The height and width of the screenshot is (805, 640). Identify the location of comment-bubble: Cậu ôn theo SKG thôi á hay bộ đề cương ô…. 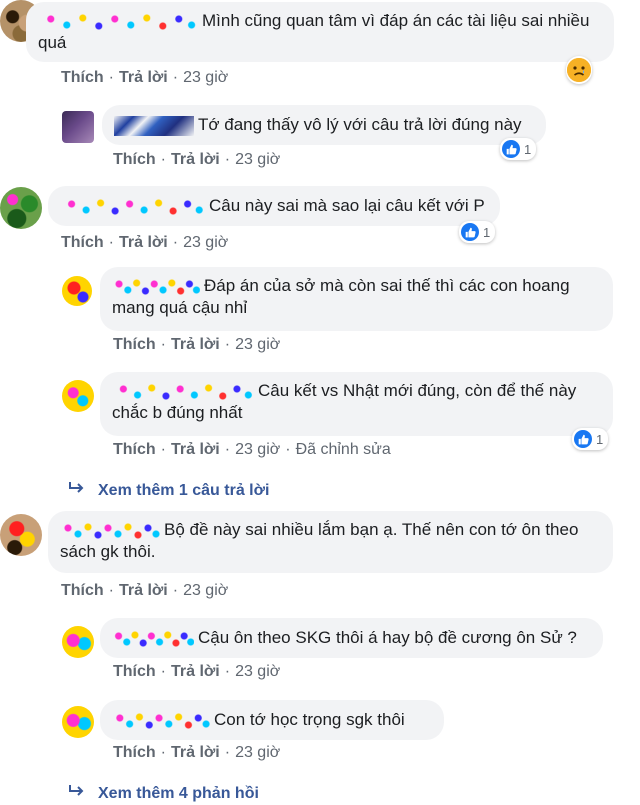
(351, 638).